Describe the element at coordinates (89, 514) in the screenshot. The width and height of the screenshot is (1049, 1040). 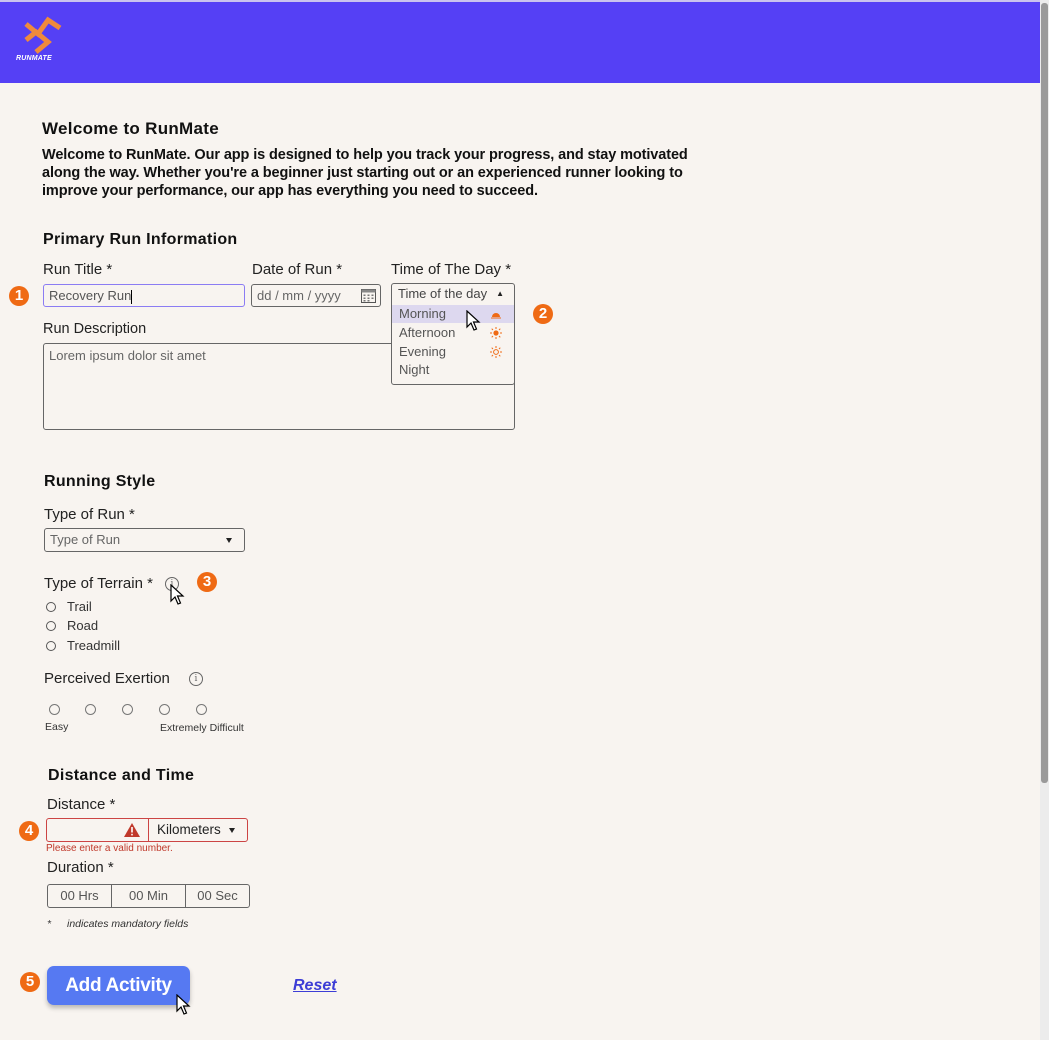
I see `type-of-run-label: Type of Run *` at that location.